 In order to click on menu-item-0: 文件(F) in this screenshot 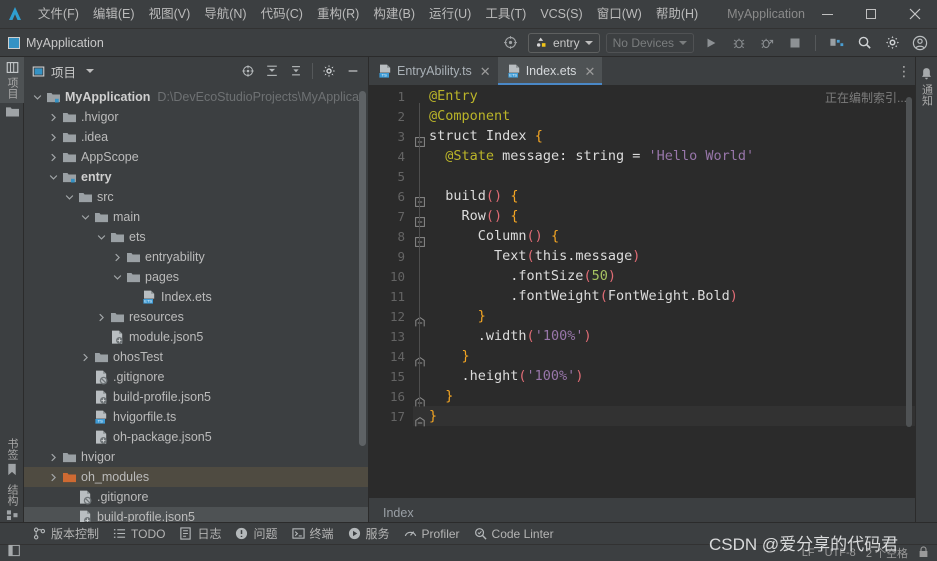, I will do `click(58, 14)`.